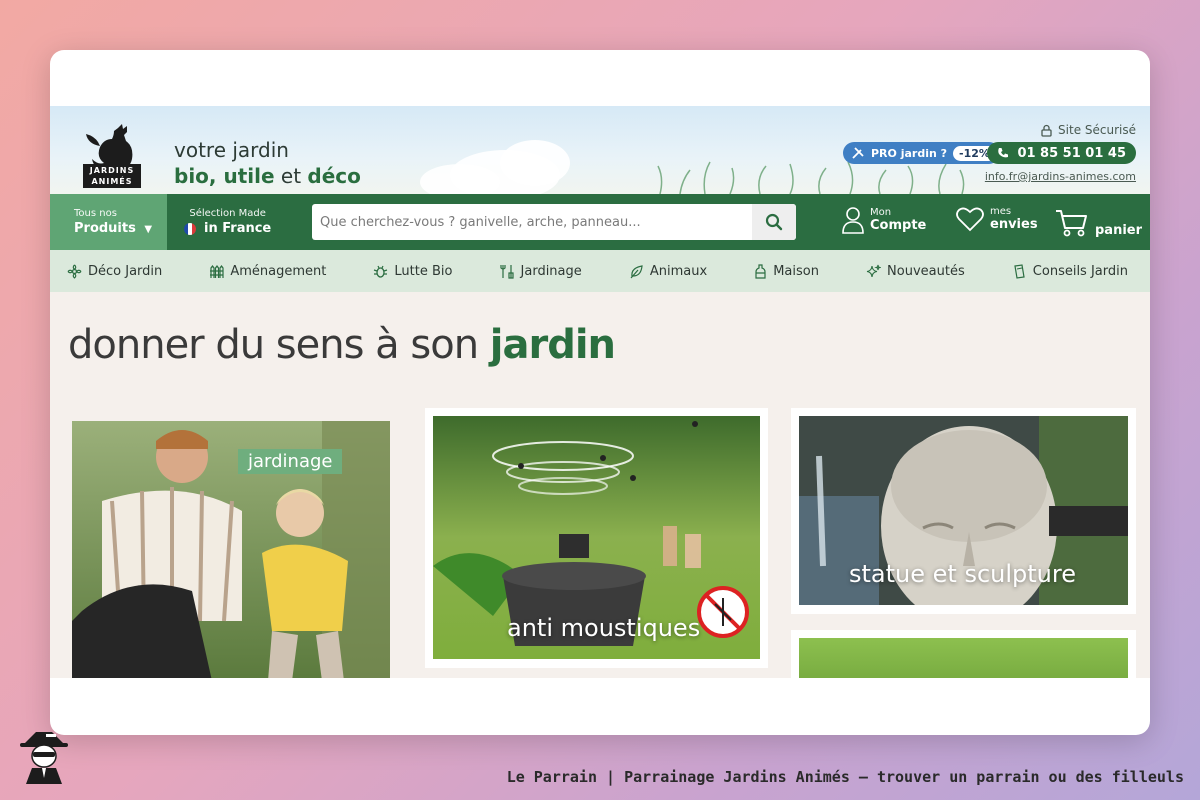  I want to click on book-icon, so click(1019, 271).